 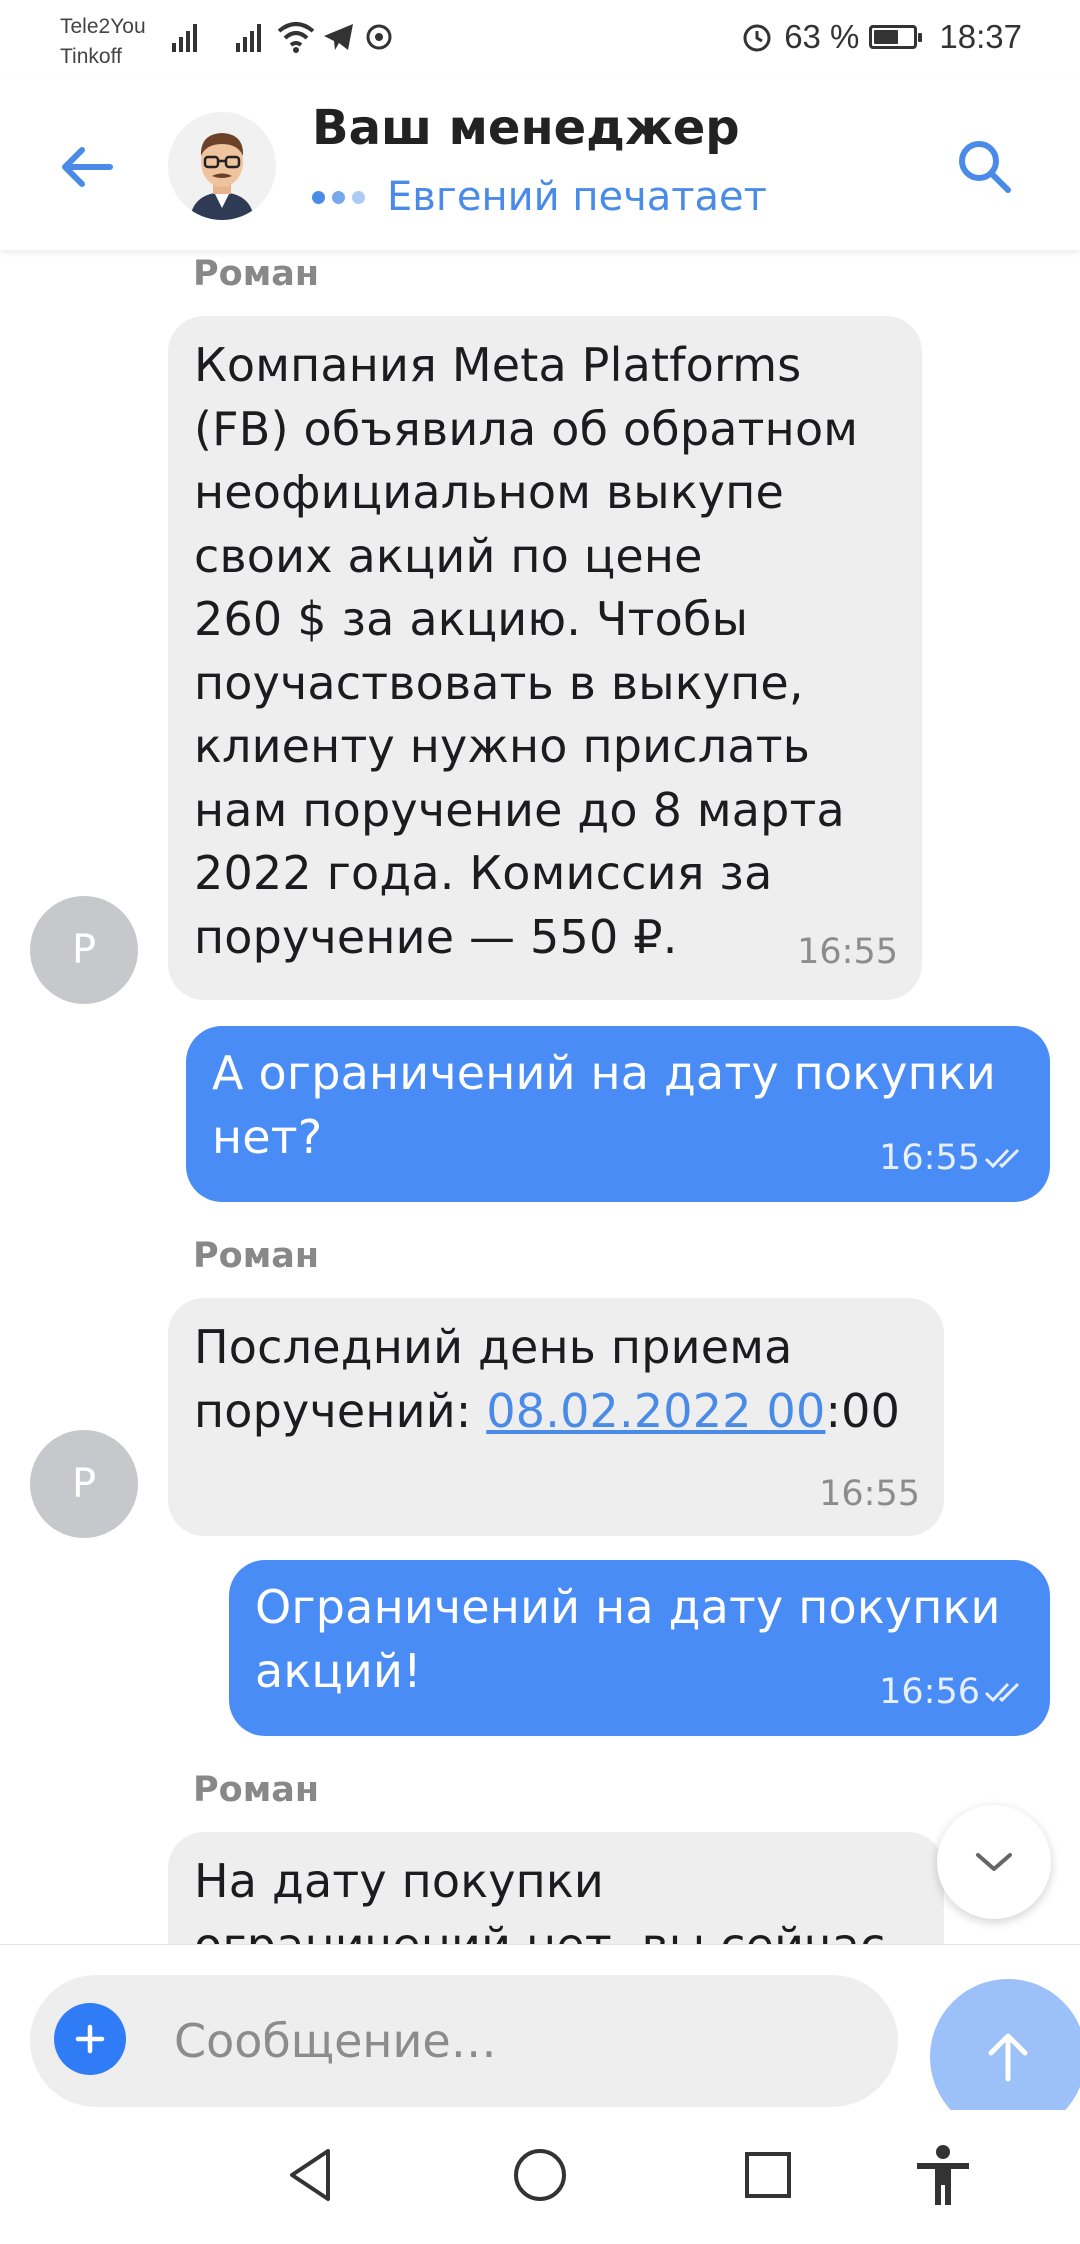 I want to click on accessibility-icon, so click(x=943, y=2175).